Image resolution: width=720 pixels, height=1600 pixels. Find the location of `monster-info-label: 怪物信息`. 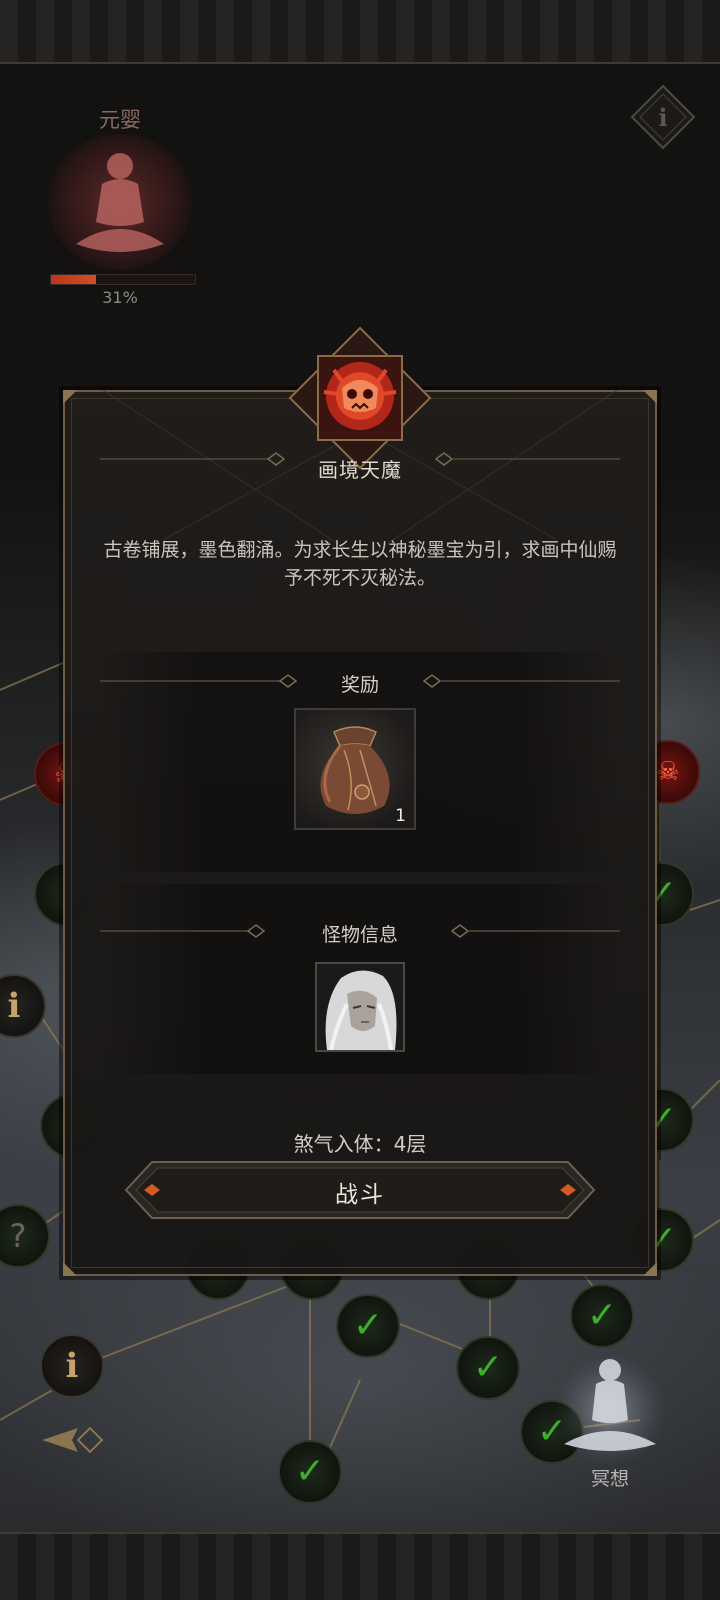

monster-info-label: 怪物信息 is located at coordinates (359, 935).